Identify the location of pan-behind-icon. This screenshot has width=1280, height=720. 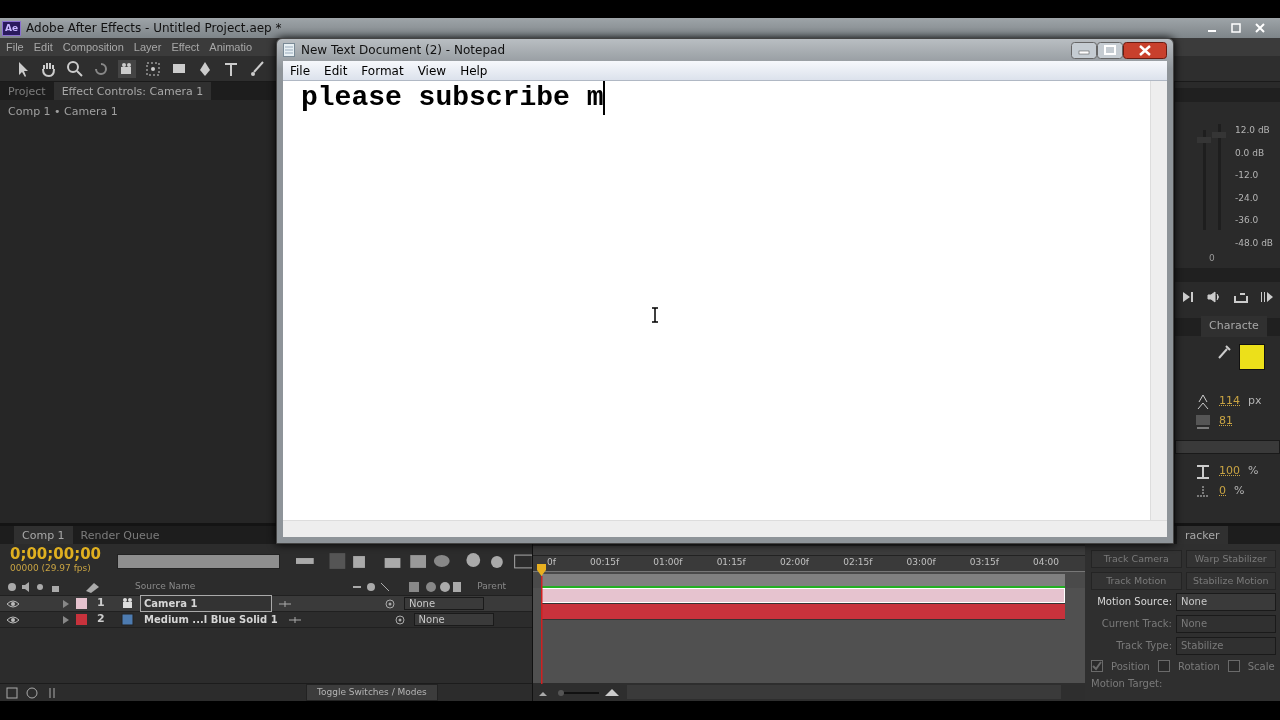
(153, 68).